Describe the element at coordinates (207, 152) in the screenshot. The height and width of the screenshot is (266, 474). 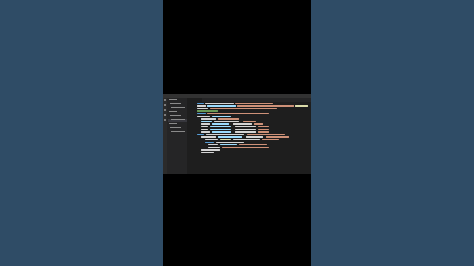
I see `code-token` at that location.